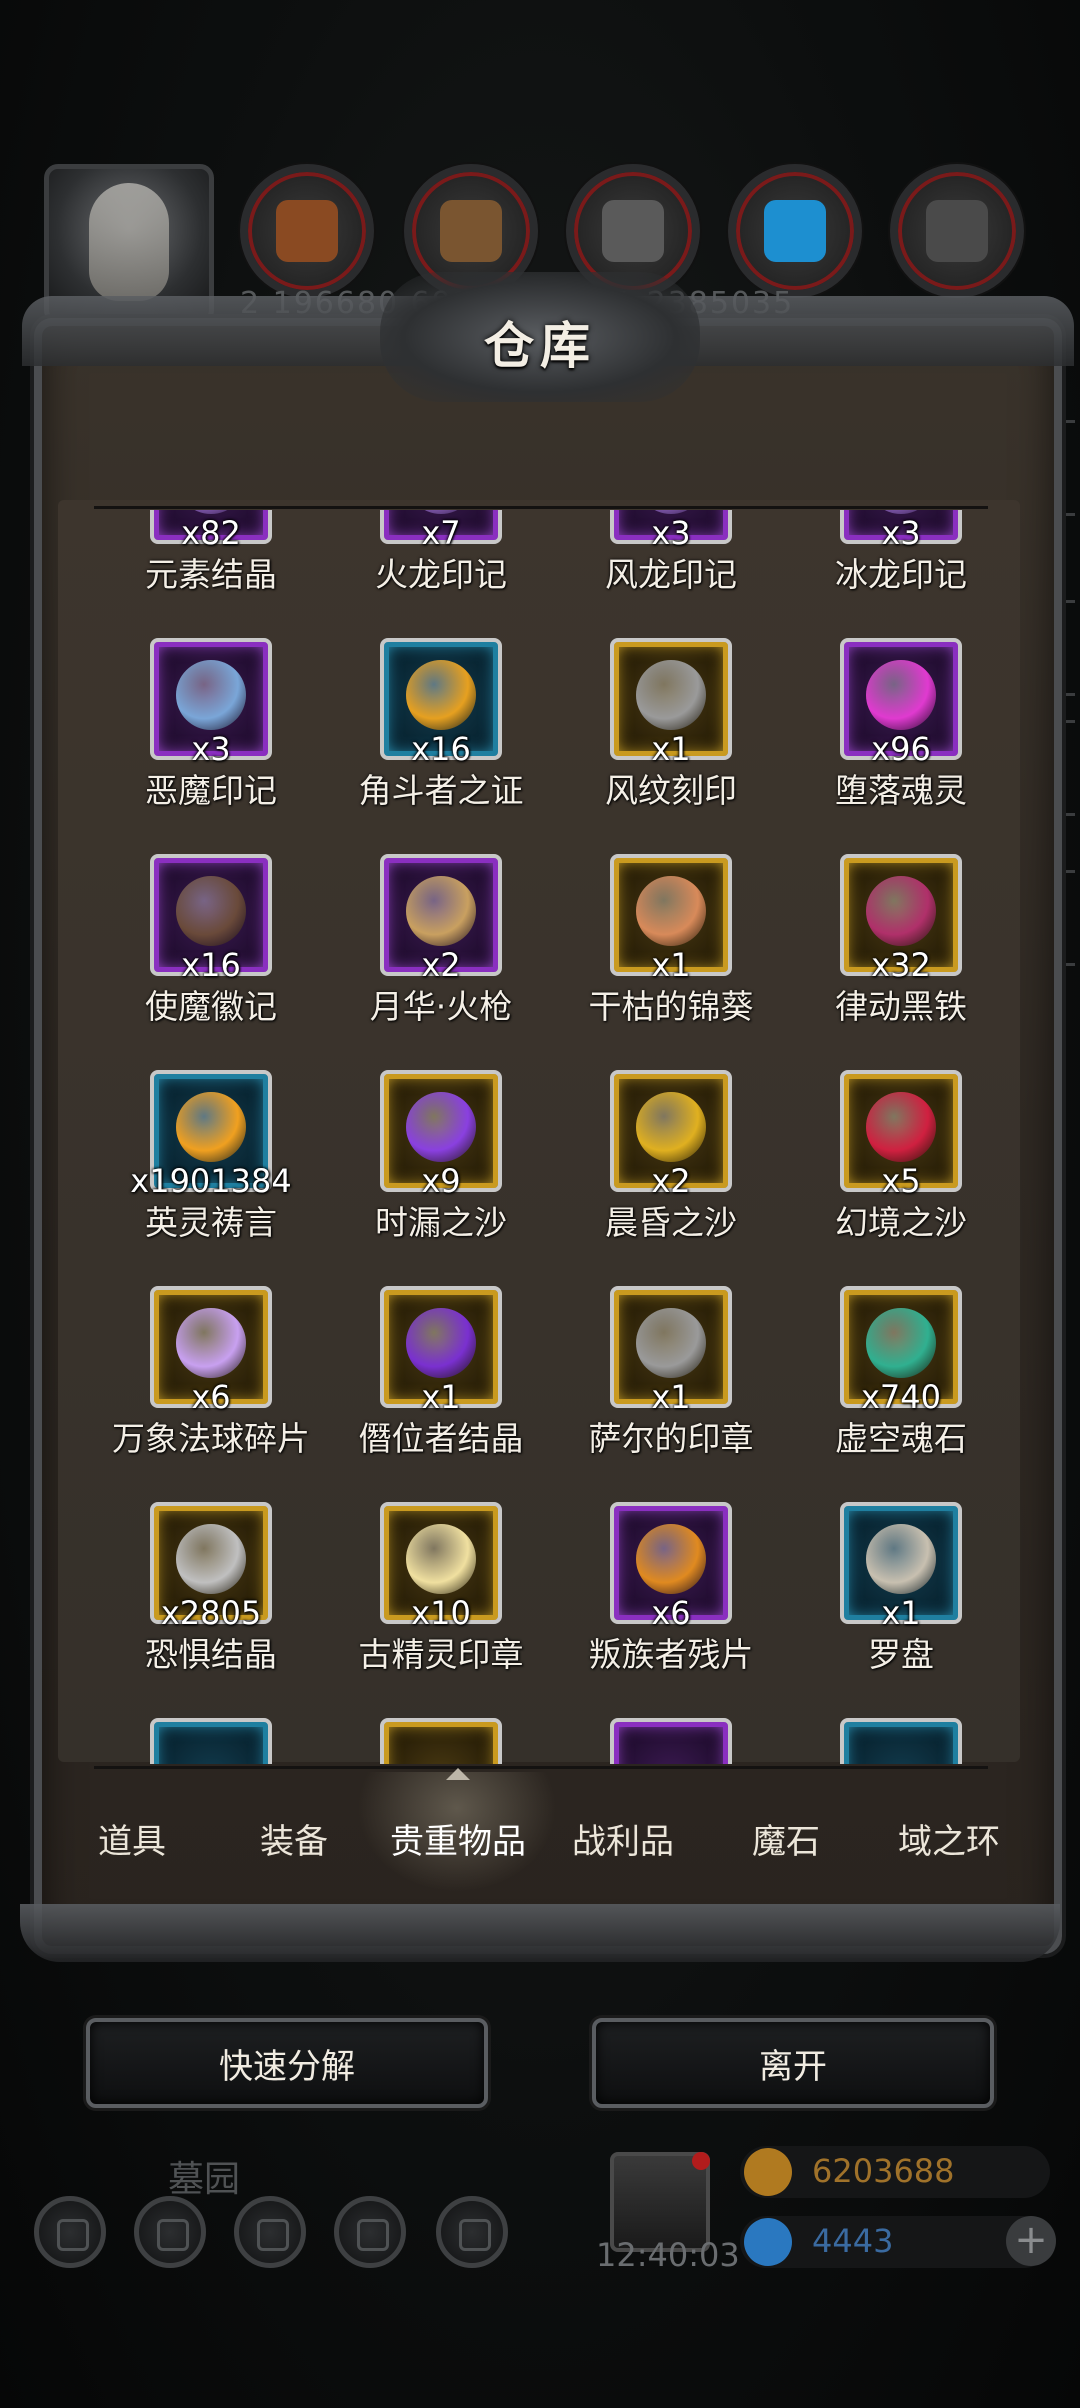  What do you see at coordinates (441, 1438) in the screenshot?
I see `item-name: 僭位者结晶` at bounding box center [441, 1438].